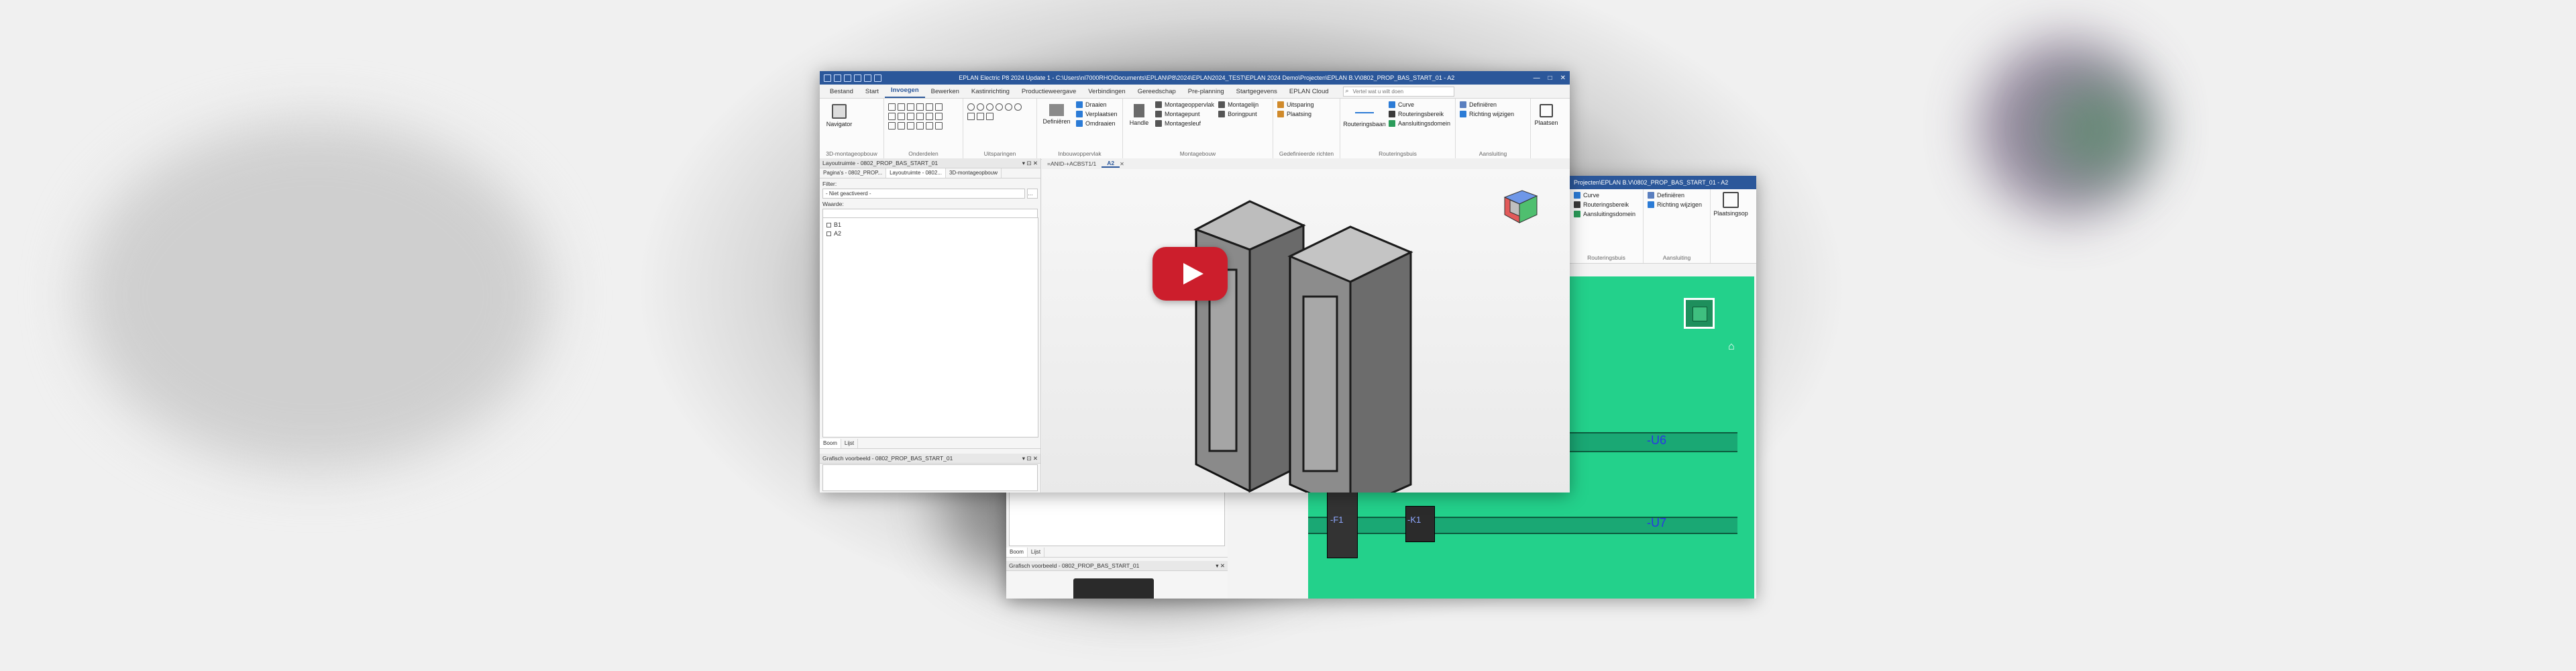 This screenshot has width=2576, height=671. Describe the element at coordinates (1392, 114) in the screenshot. I see `routing-range-main-icon` at that location.